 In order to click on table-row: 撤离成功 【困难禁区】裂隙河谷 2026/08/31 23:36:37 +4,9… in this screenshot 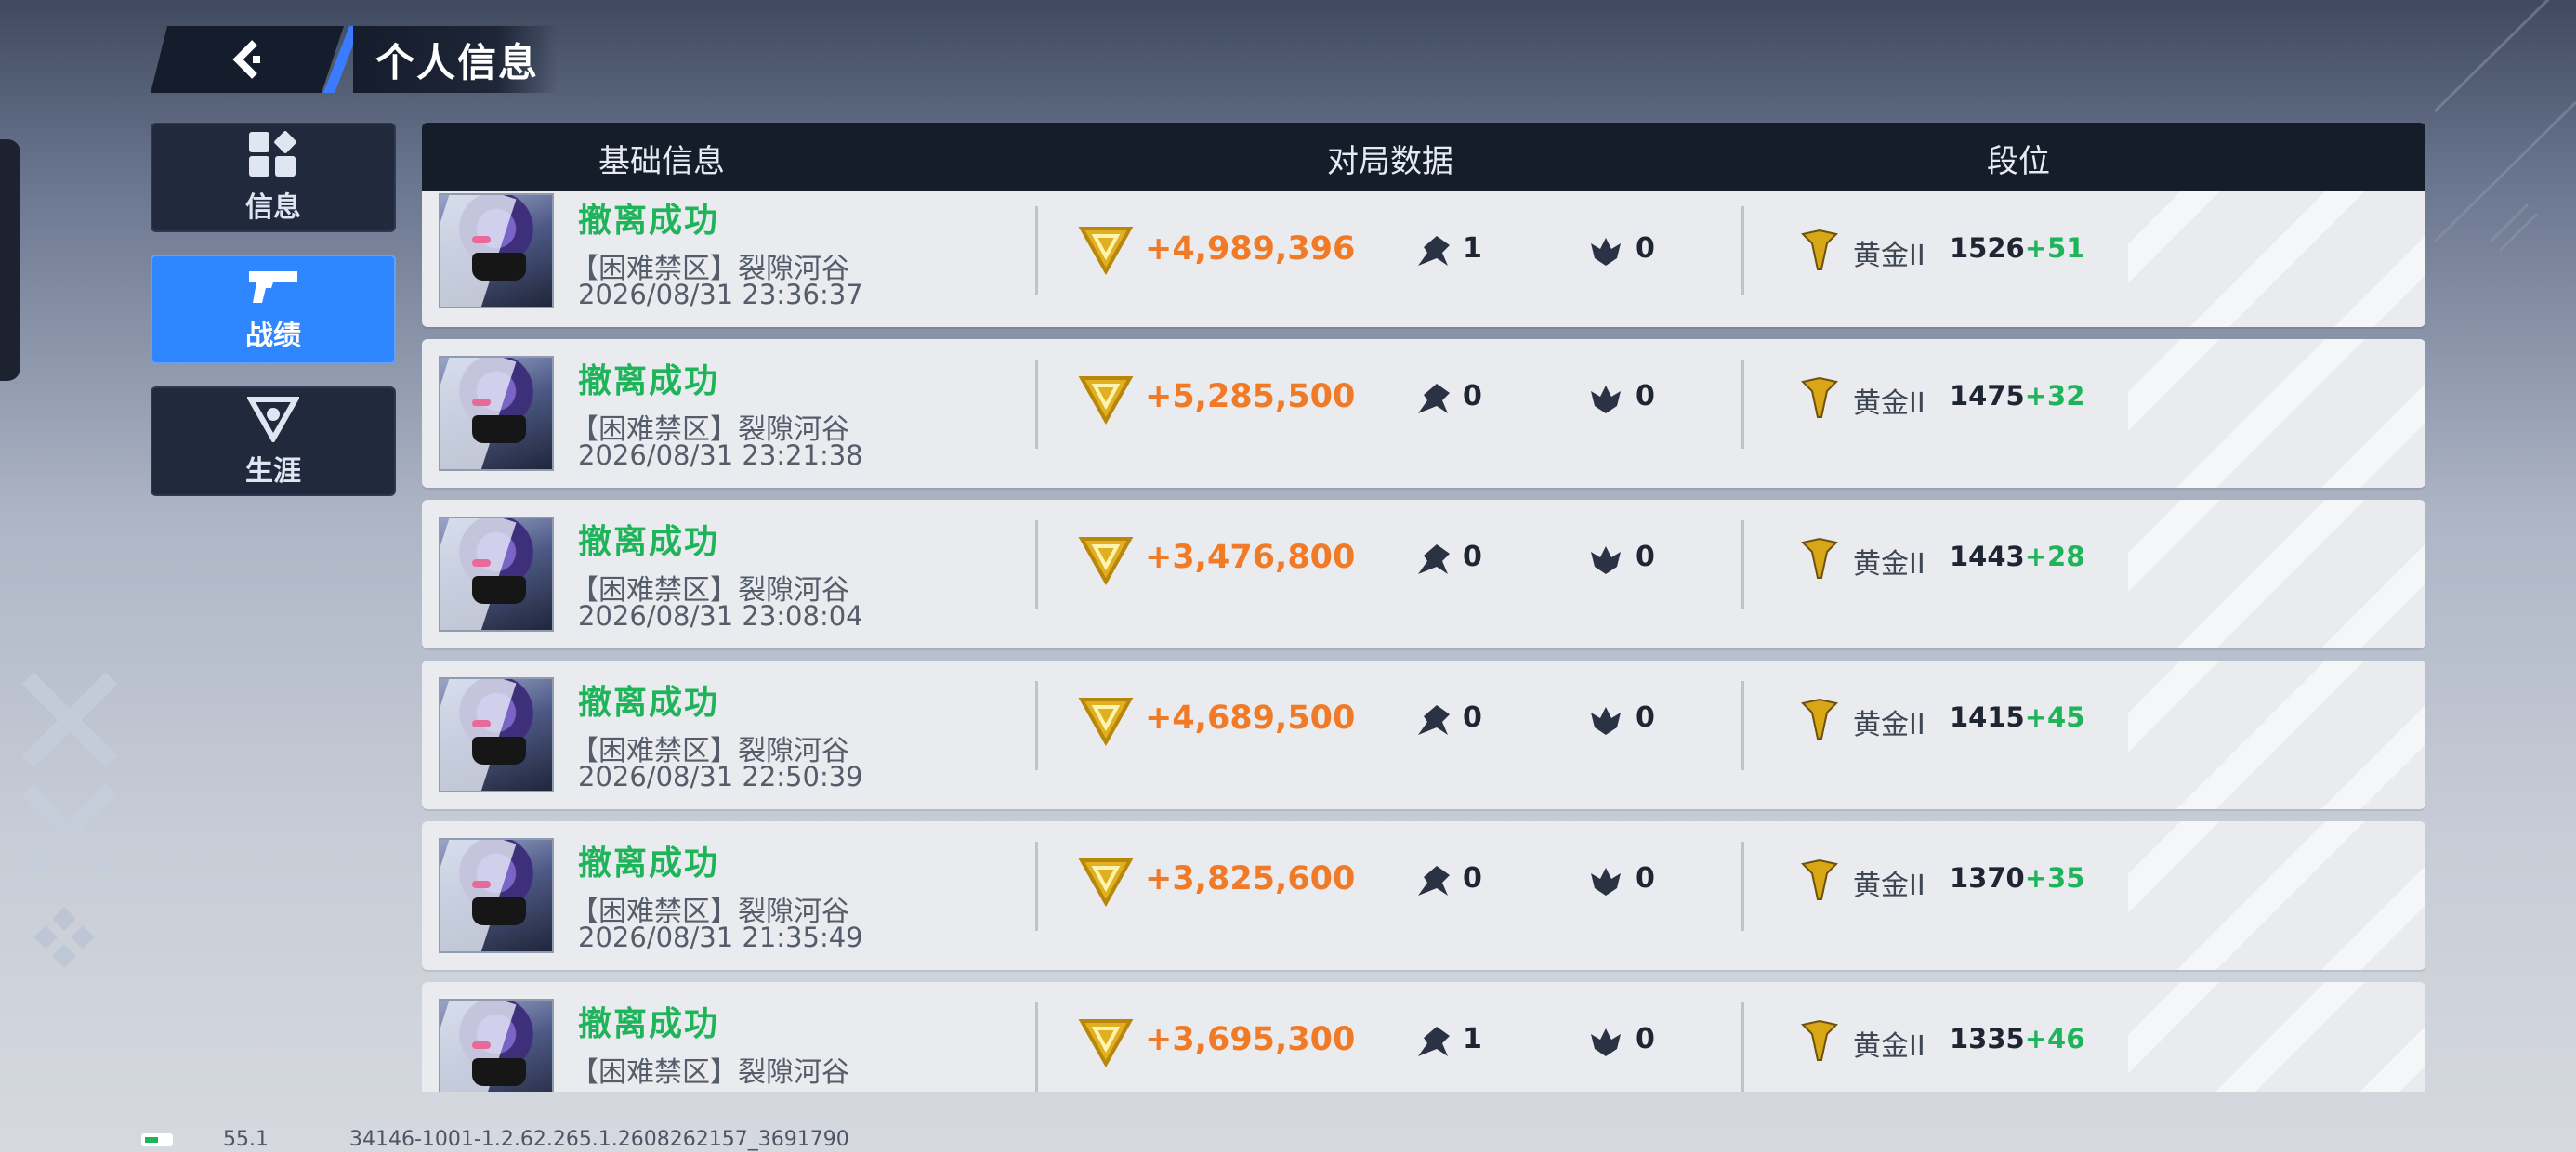, I will do `click(1423, 259)`.